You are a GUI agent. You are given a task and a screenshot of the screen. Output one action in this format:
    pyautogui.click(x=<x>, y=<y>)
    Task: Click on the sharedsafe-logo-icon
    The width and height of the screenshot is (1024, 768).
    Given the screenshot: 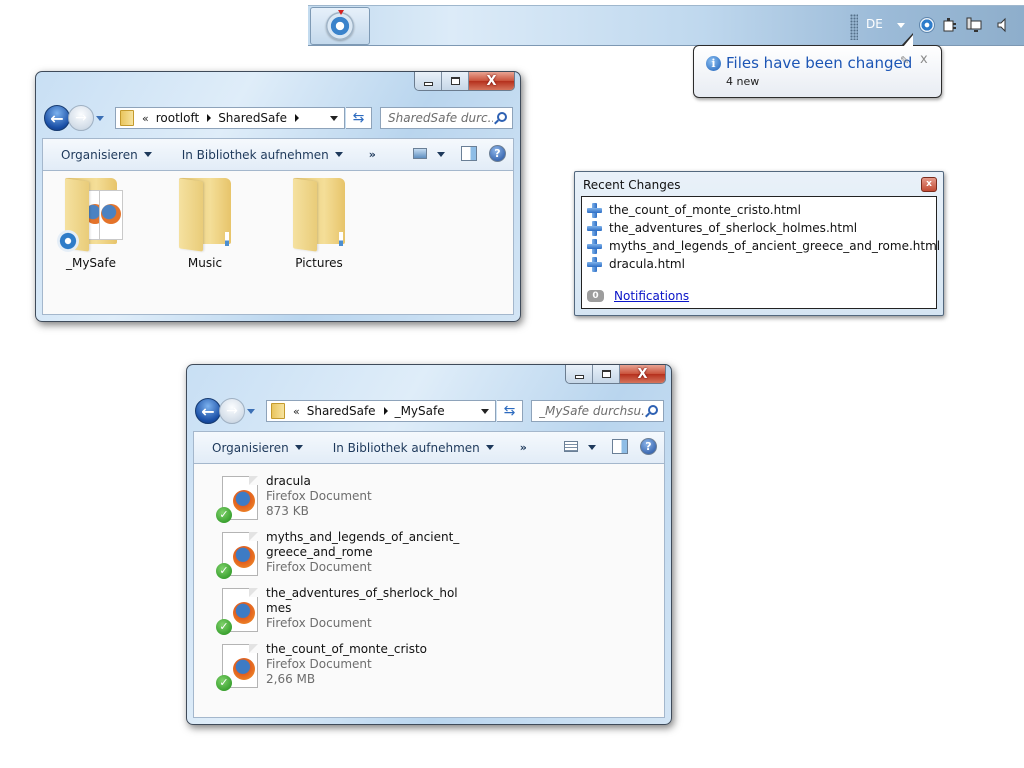 What is the action you would take?
    pyautogui.click(x=340, y=25)
    